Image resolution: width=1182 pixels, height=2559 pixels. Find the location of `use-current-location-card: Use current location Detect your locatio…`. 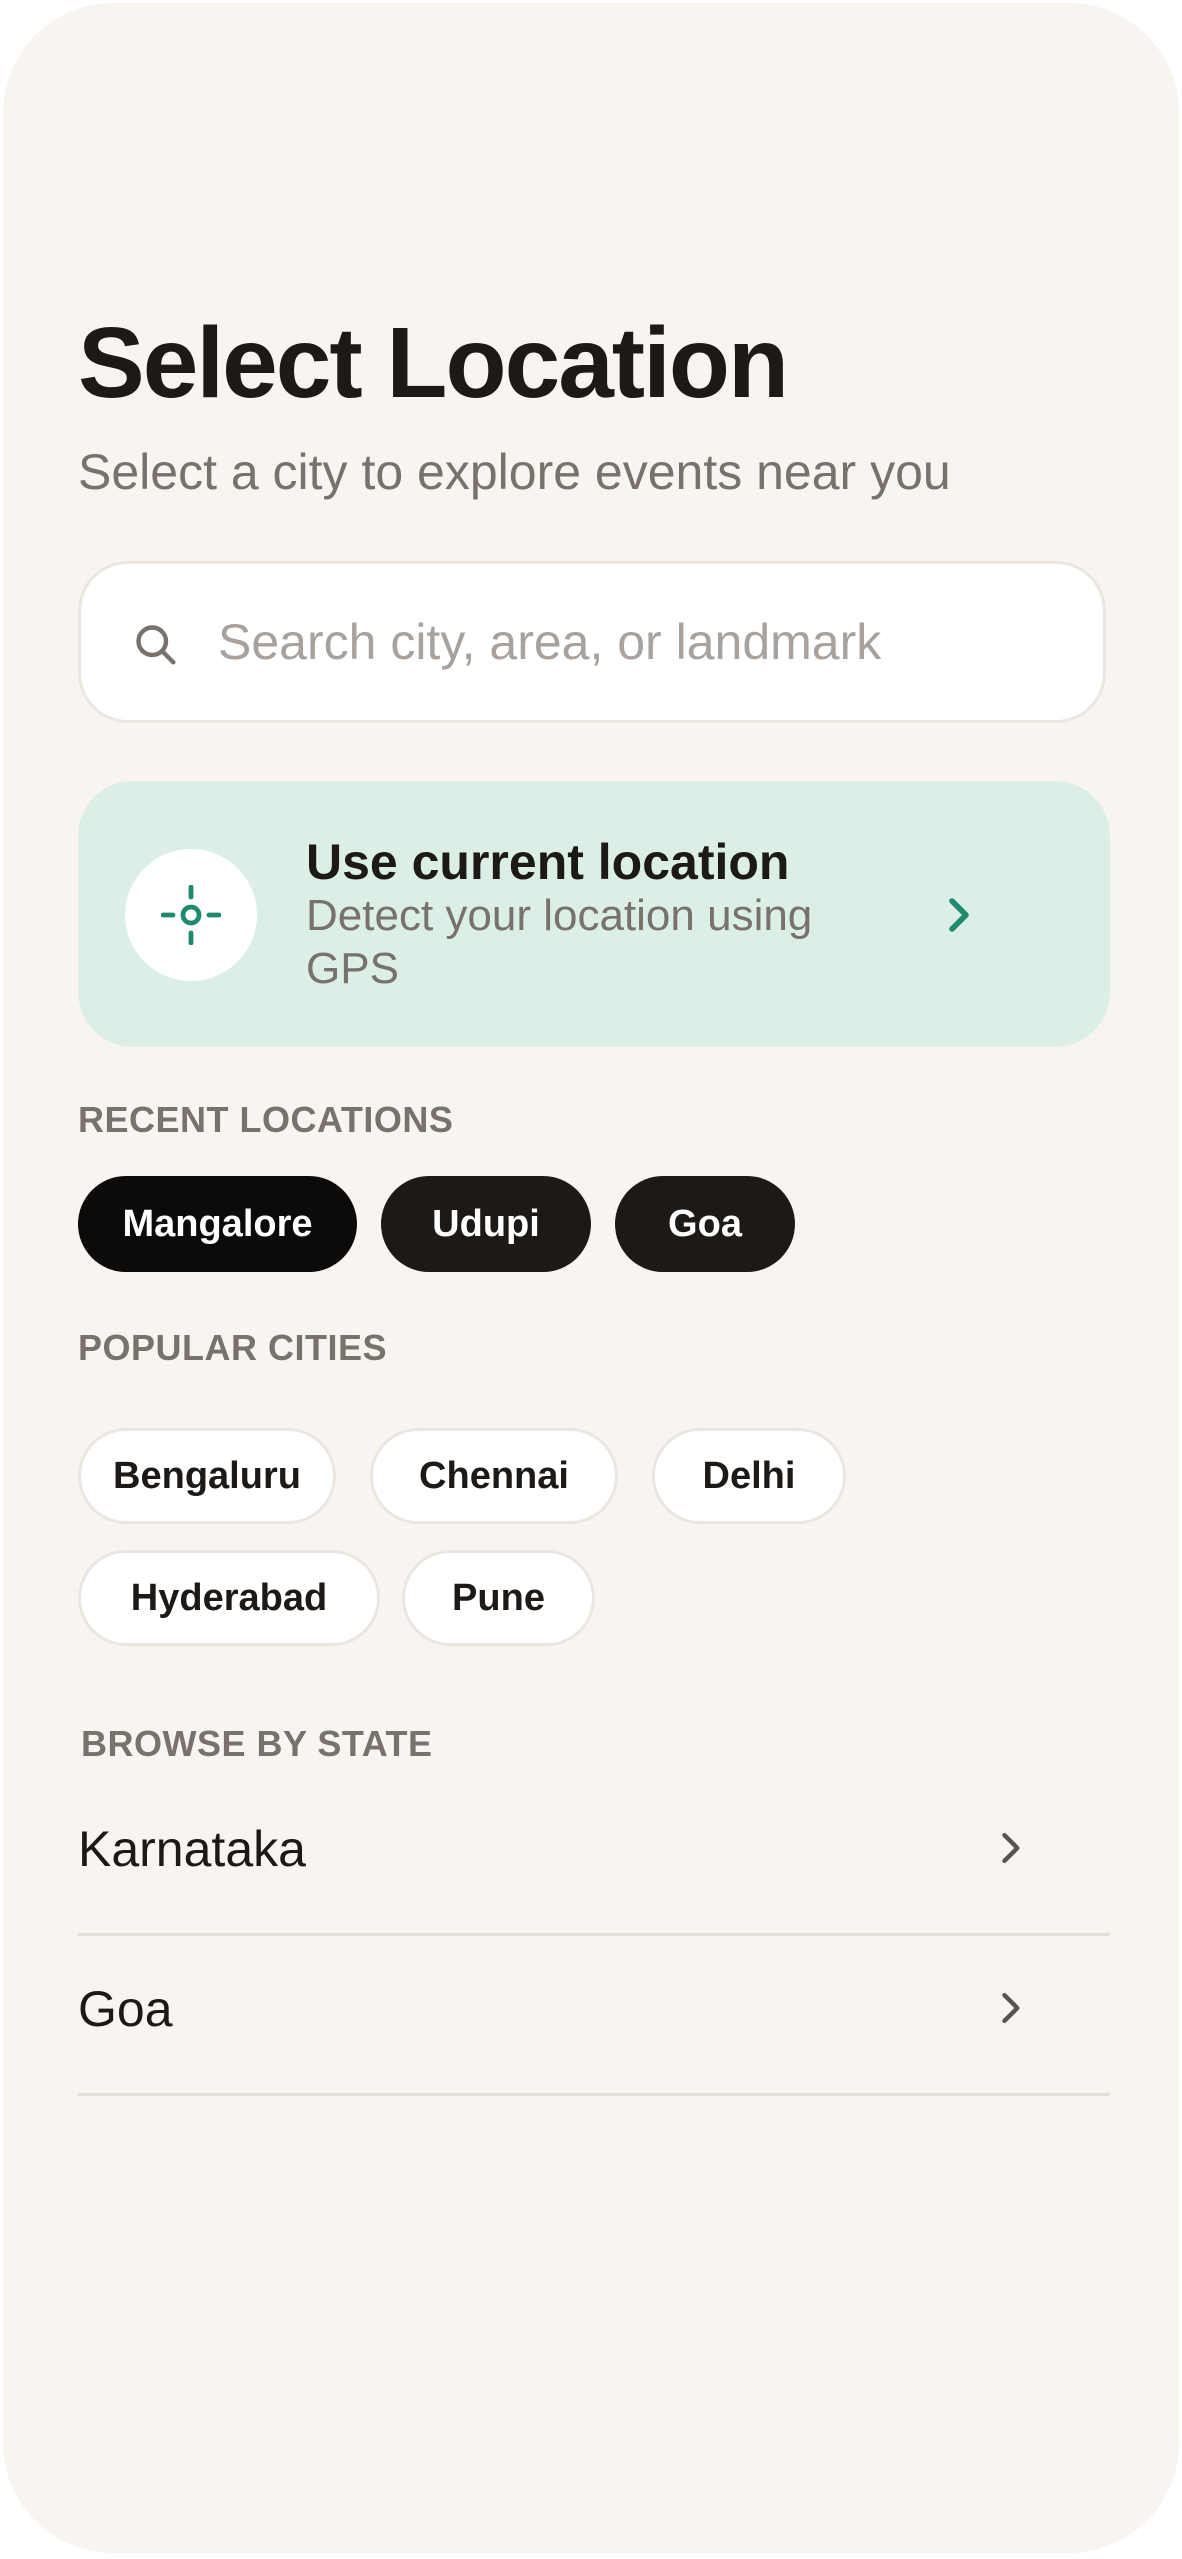

use-current-location-card: Use current location Detect your locatio… is located at coordinates (594, 914).